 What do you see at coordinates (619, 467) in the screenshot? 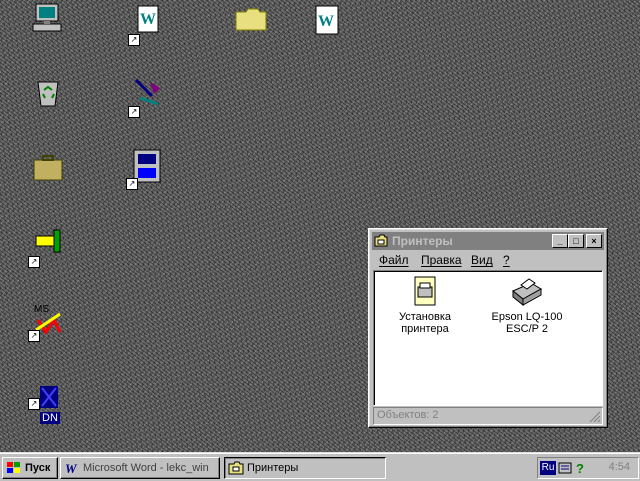
I see `clock: 4:54` at bounding box center [619, 467].